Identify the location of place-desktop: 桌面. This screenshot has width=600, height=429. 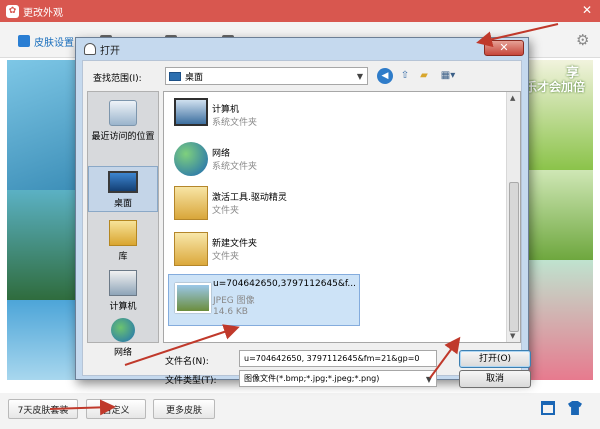
(123, 189).